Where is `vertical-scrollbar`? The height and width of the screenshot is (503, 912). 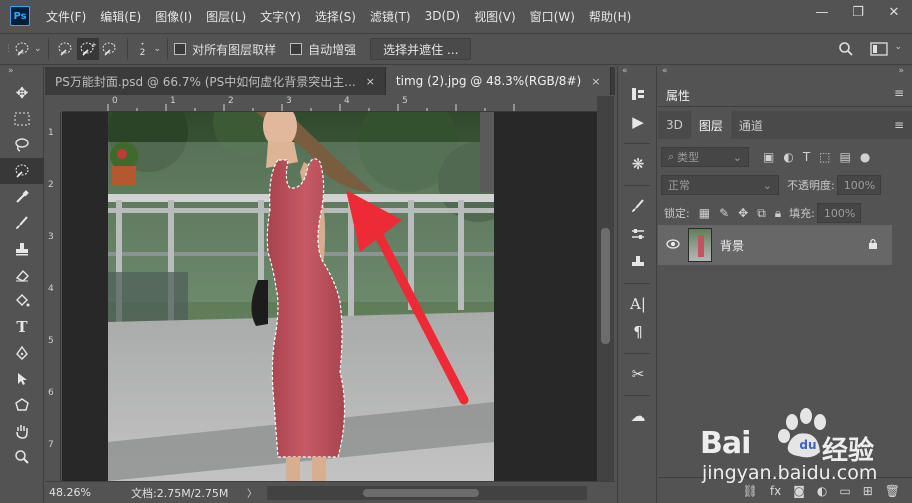
vertical-scrollbar is located at coordinates (605, 288).